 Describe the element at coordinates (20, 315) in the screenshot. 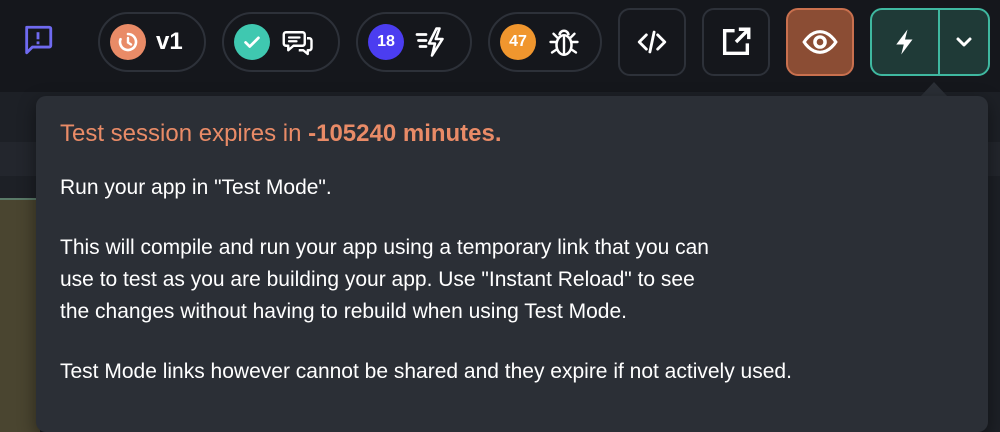

I see `canvas-panel-edge` at that location.